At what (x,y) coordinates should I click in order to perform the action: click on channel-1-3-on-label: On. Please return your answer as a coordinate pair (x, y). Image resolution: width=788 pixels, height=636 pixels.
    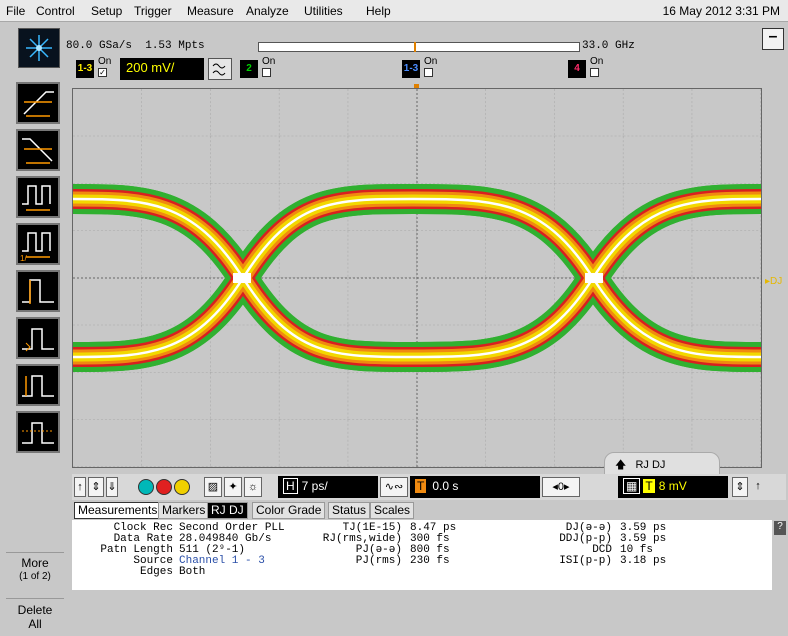
    Looking at the image, I should click on (105, 61).